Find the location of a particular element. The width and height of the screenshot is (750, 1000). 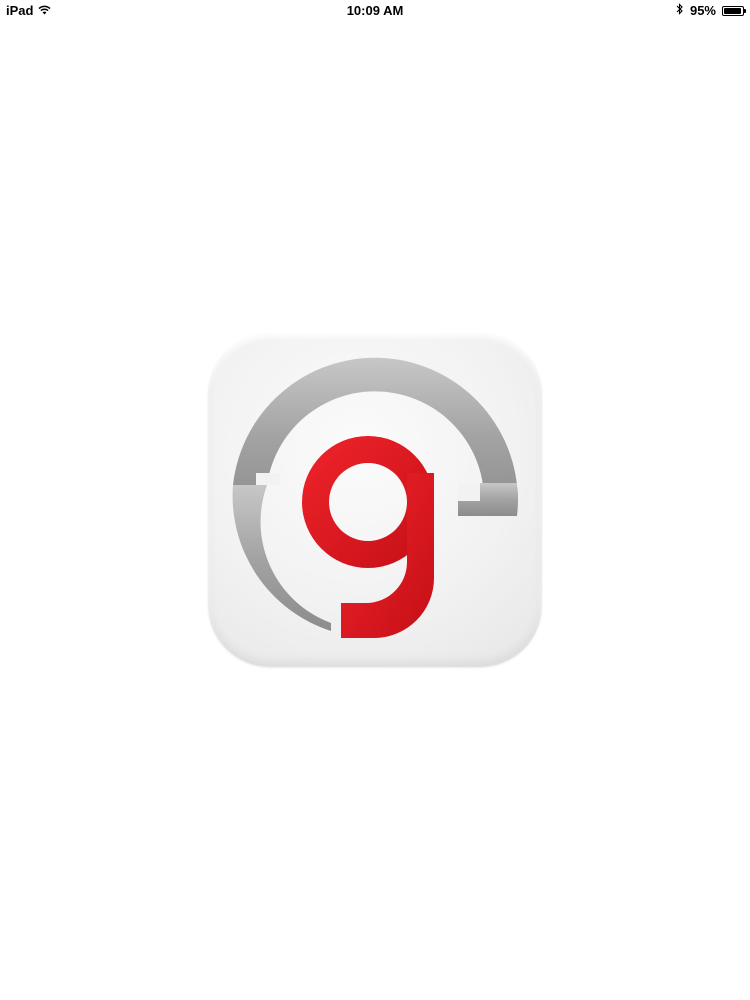

status-bar: iPad 10:09 AM 95% is located at coordinates (375, 11).